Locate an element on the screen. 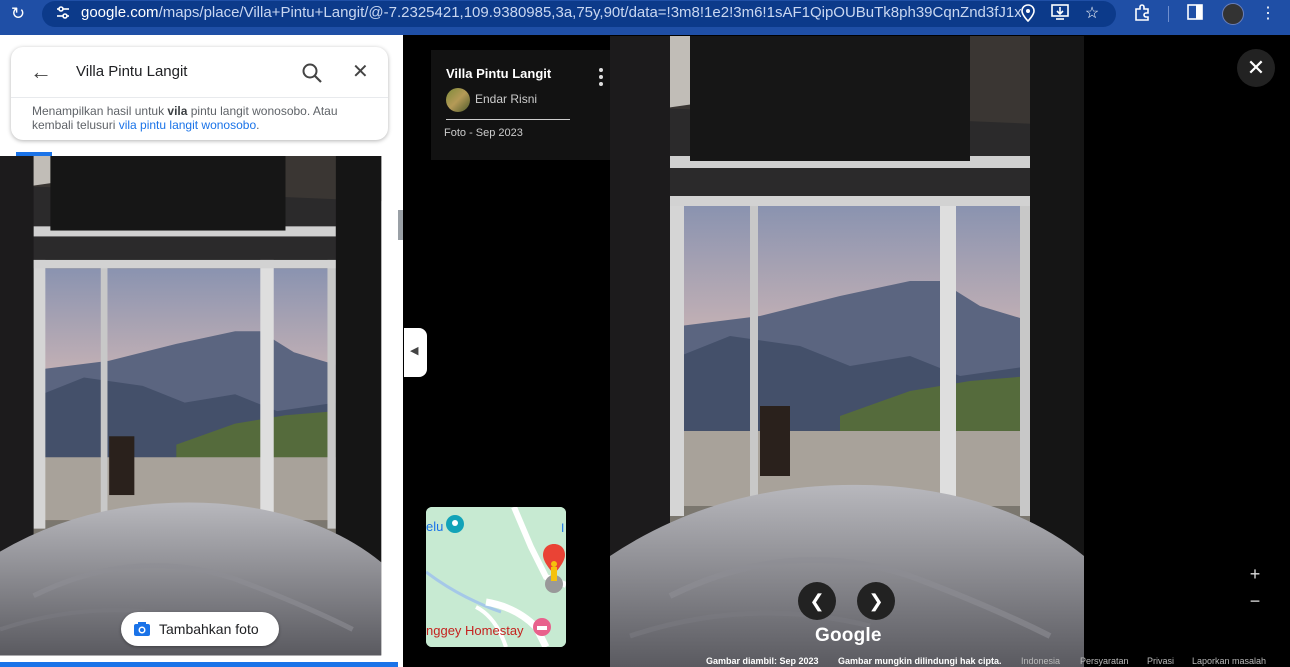 The image size is (1290, 667). profile-avatar is located at coordinates (1233, 14).